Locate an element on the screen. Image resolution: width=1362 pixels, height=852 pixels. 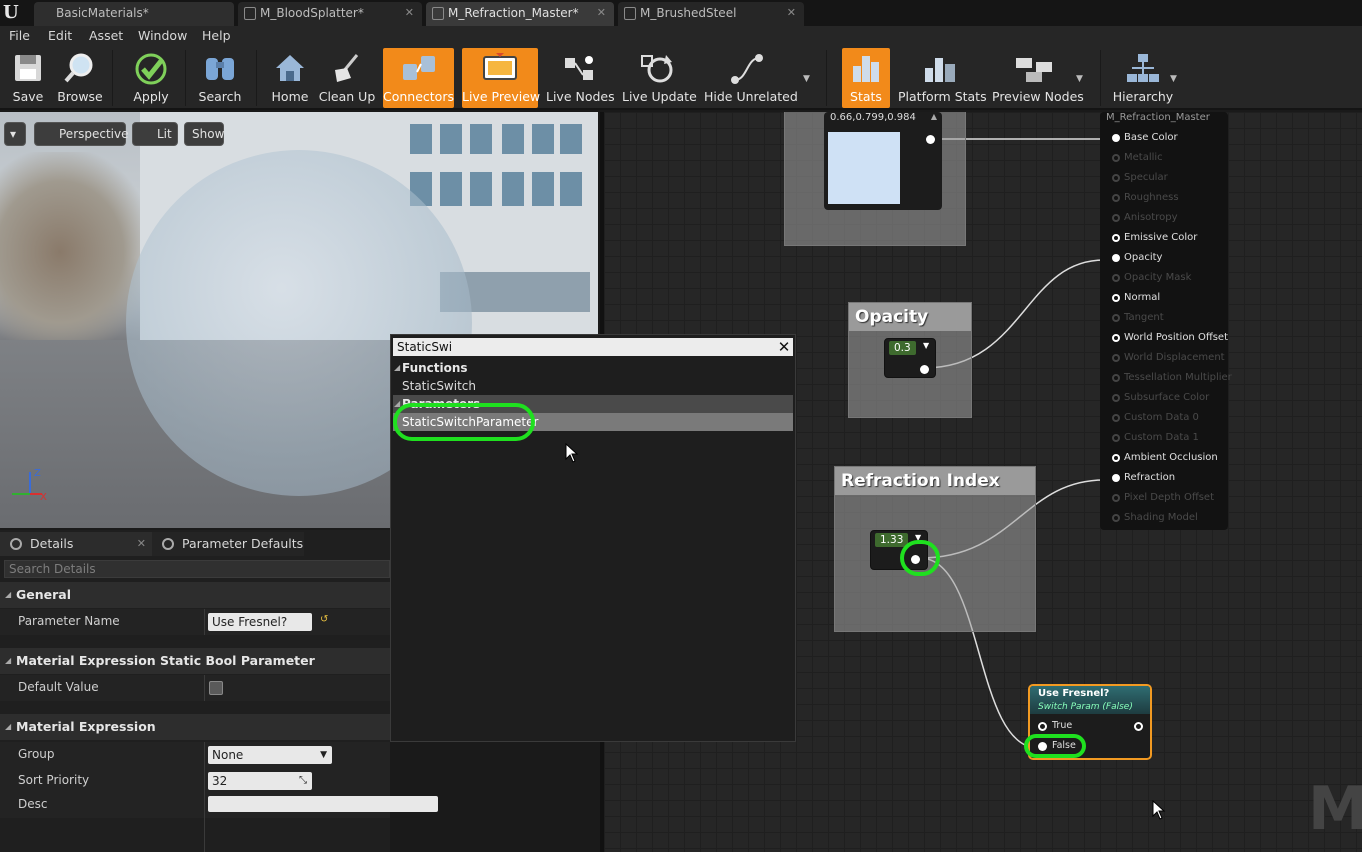
menu-edit: Edit is located at coordinates (60, 35).